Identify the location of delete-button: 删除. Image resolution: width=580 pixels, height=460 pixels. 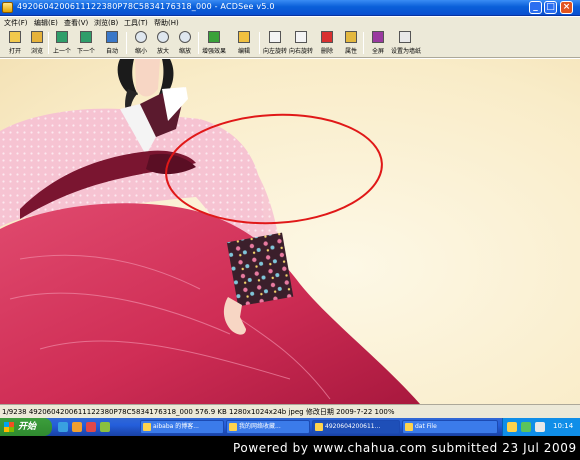
(327, 43).